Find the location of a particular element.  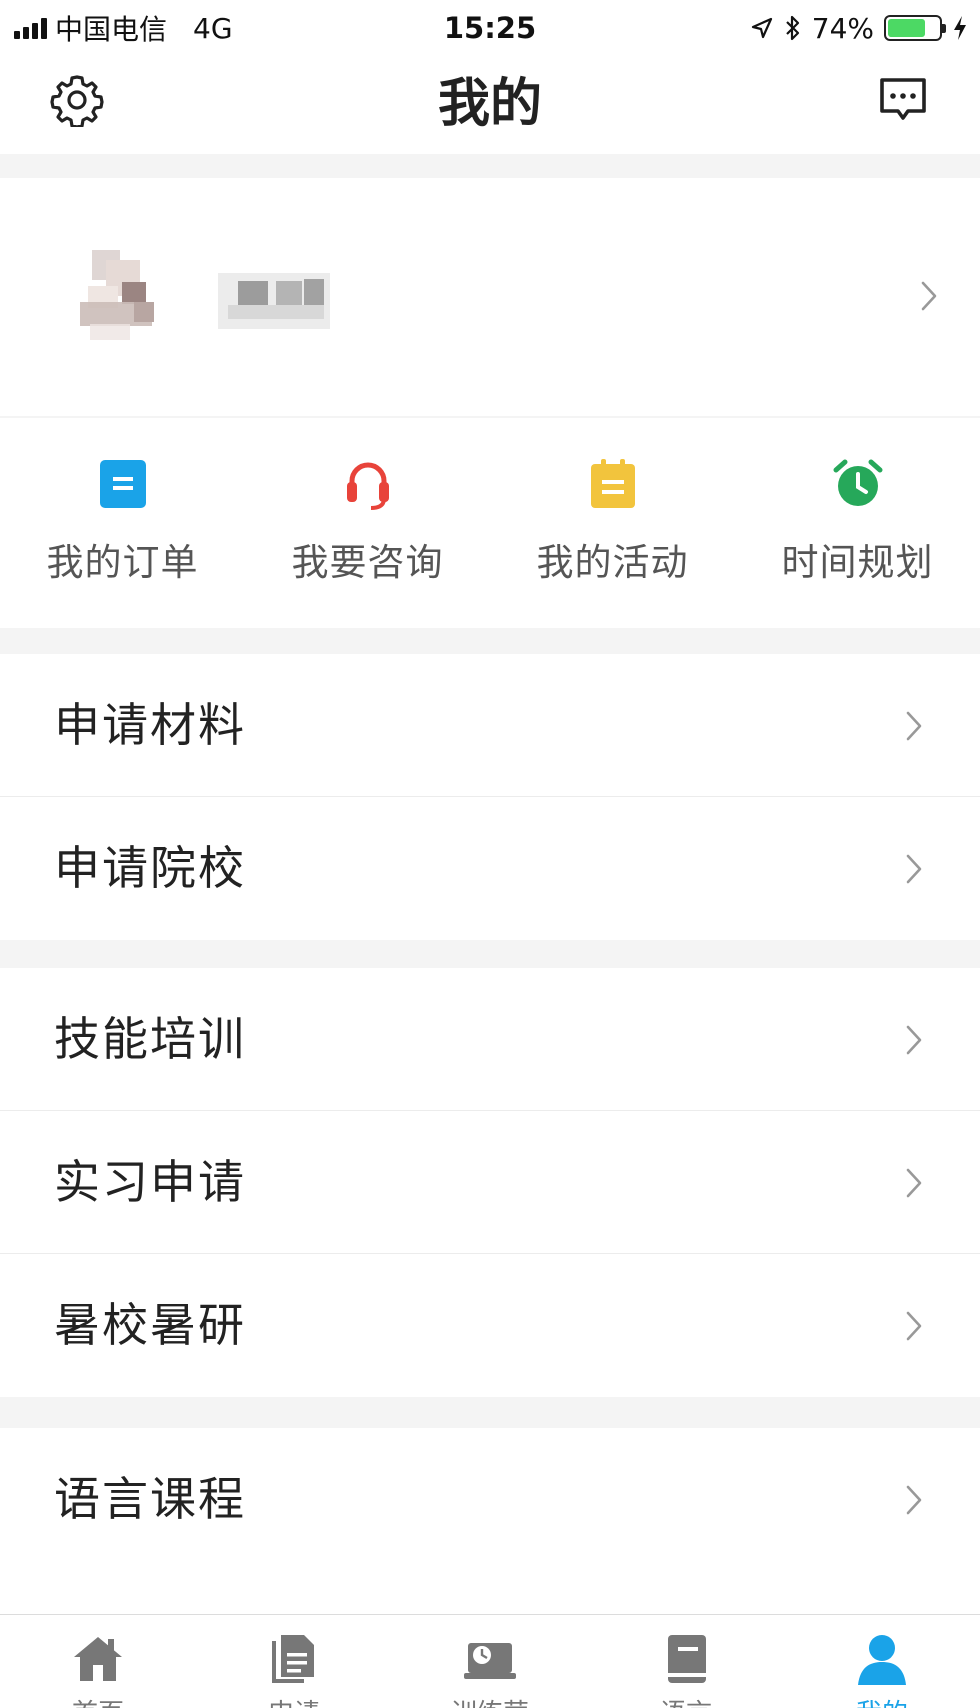

quick-actions: 我的订单 我要咨询 我的活动 时间规划 is located at coordinates (490, 523).